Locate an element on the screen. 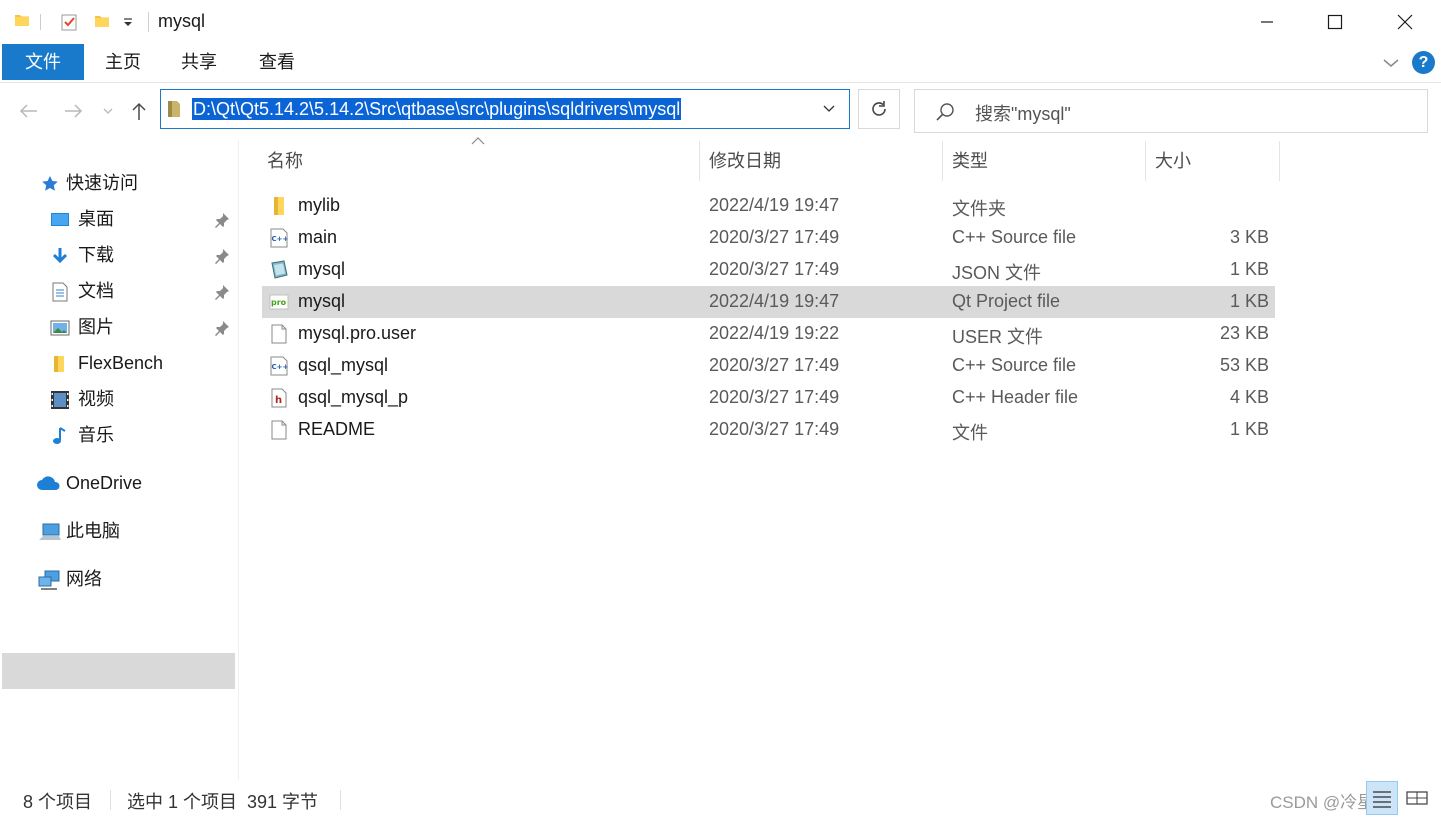  file-date: 2022/4/19 19:47 is located at coordinates (774, 301).